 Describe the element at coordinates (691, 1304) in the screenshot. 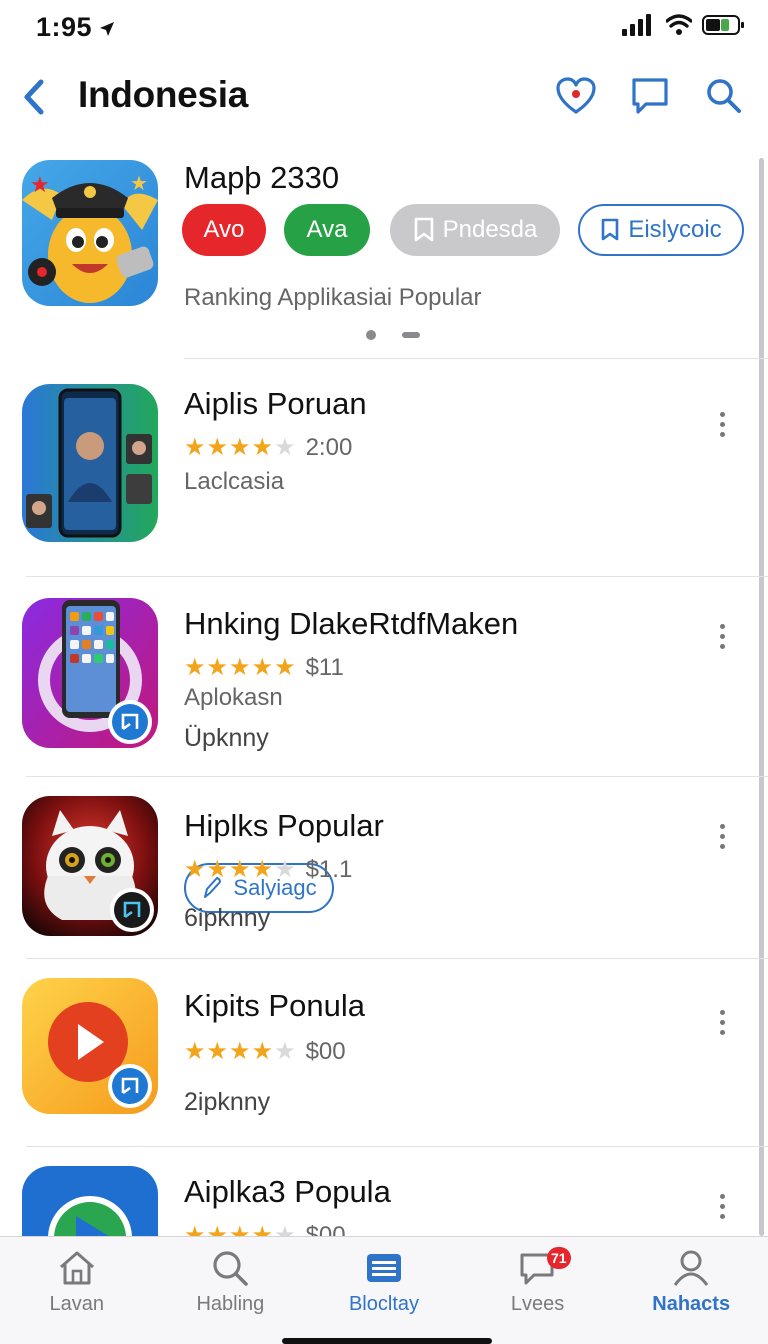

I see `tab-label: Nahacts` at that location.